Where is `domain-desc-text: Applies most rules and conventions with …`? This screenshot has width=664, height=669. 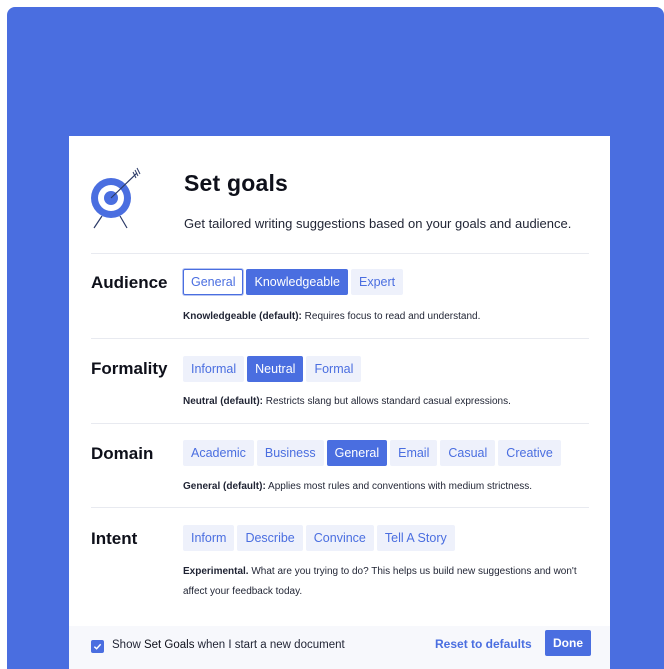 domain-desc-text: Applies most rules and conventions with … is located at coordinates (399, 486).